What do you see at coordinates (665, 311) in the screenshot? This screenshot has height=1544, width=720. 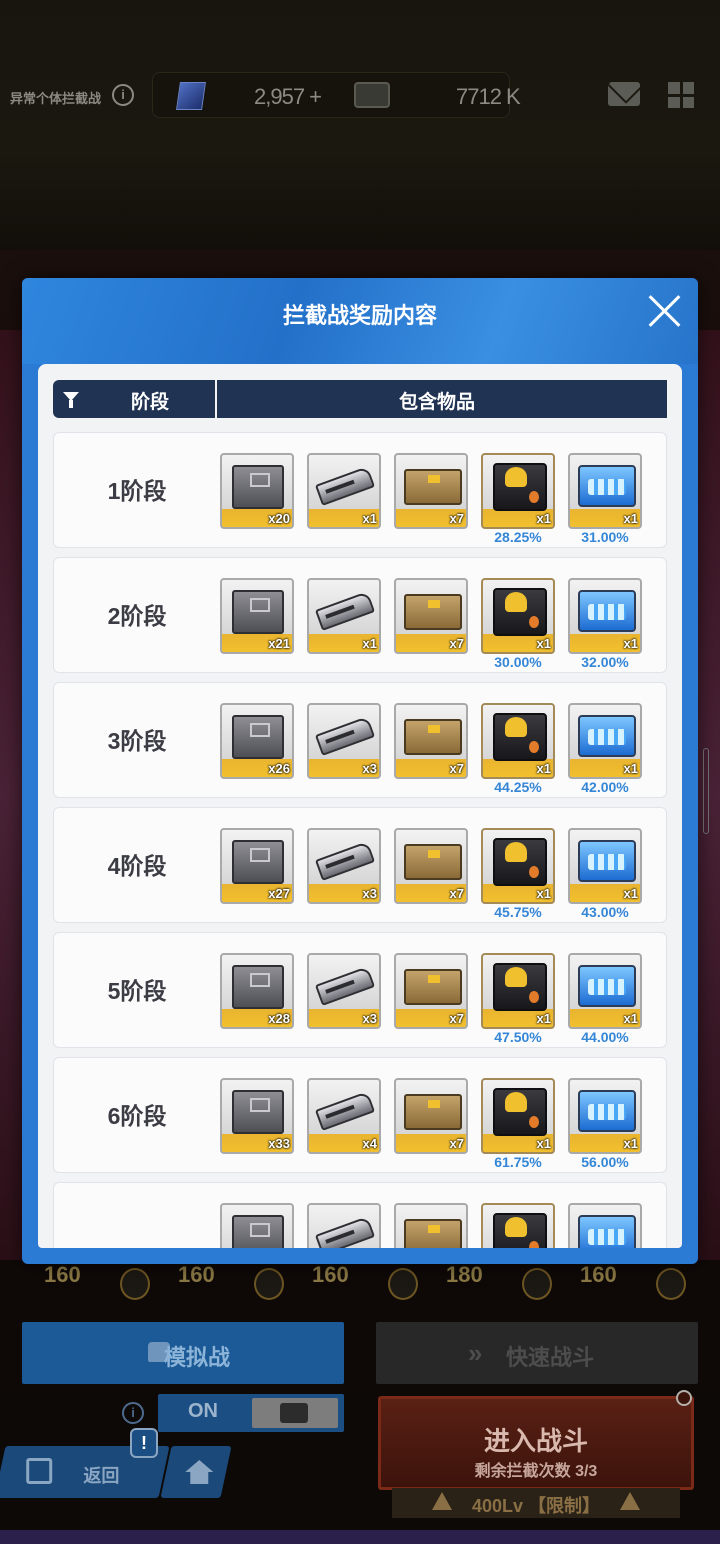 I see `close-icon` at bounding box center [665, 311].